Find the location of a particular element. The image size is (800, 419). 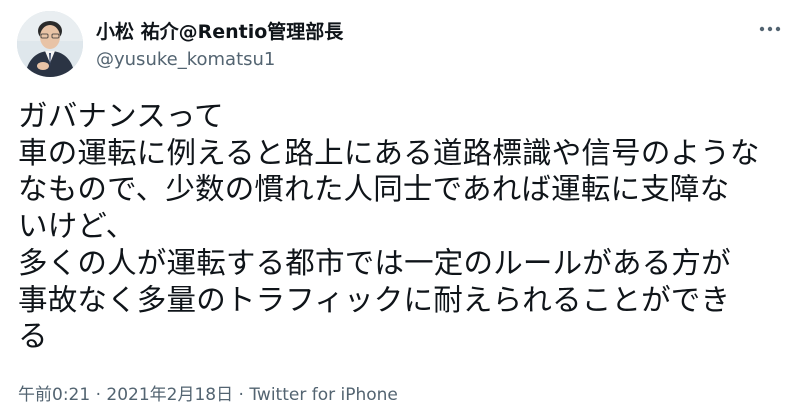

more-options-button is located at coordinates (770, 29).